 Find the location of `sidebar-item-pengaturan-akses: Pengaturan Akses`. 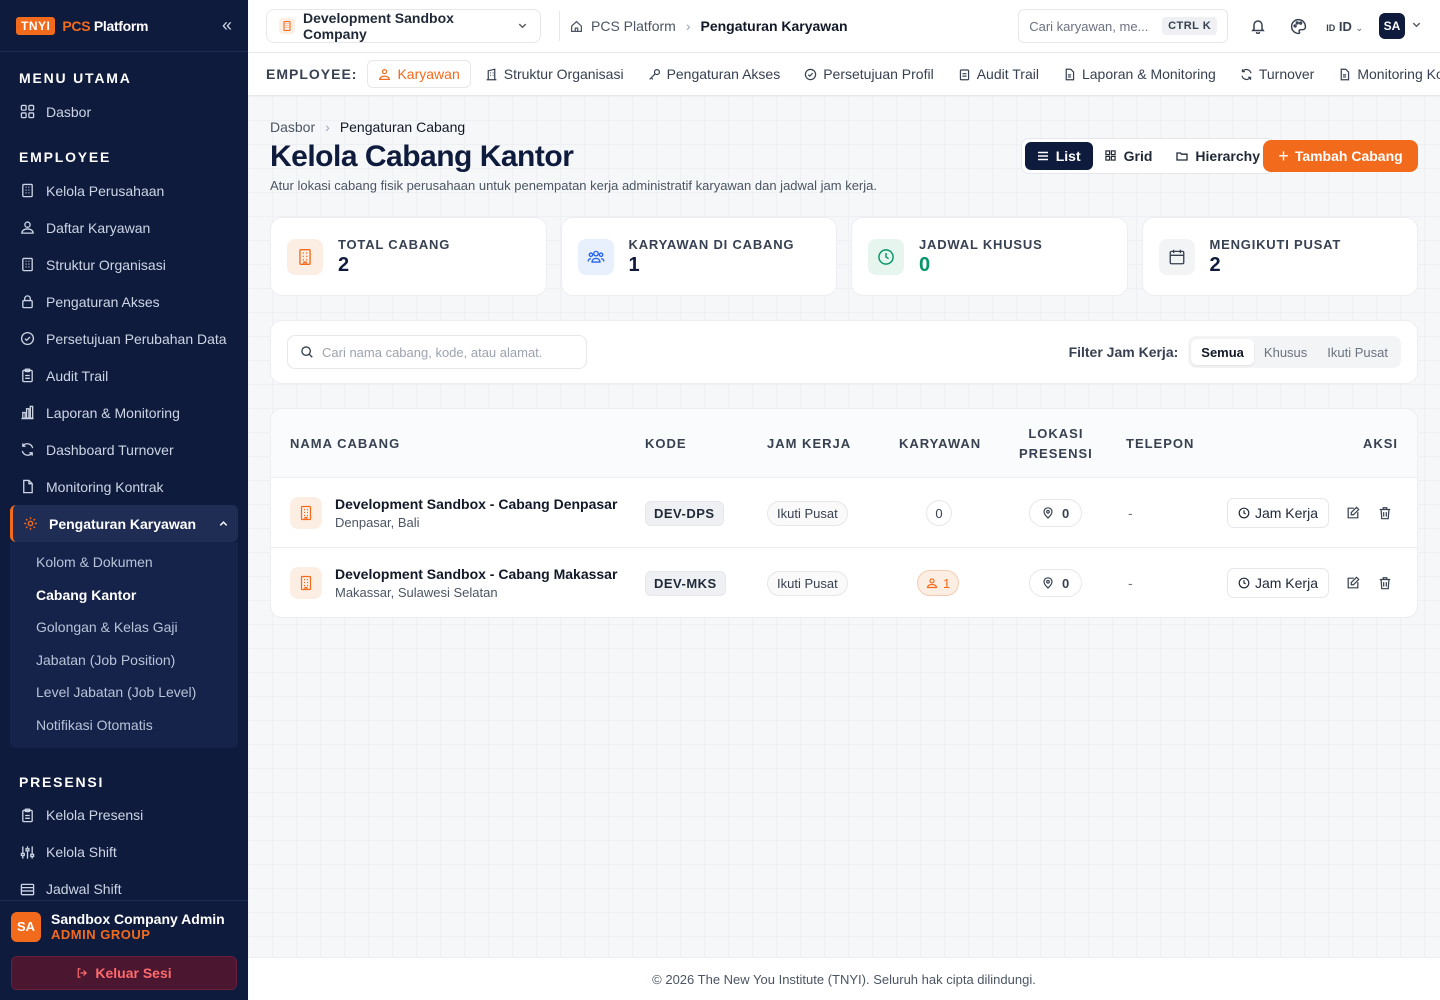

sidebar-item-pengaturan-akses: Pengaturan Akses is located at coordinates (124, 301).